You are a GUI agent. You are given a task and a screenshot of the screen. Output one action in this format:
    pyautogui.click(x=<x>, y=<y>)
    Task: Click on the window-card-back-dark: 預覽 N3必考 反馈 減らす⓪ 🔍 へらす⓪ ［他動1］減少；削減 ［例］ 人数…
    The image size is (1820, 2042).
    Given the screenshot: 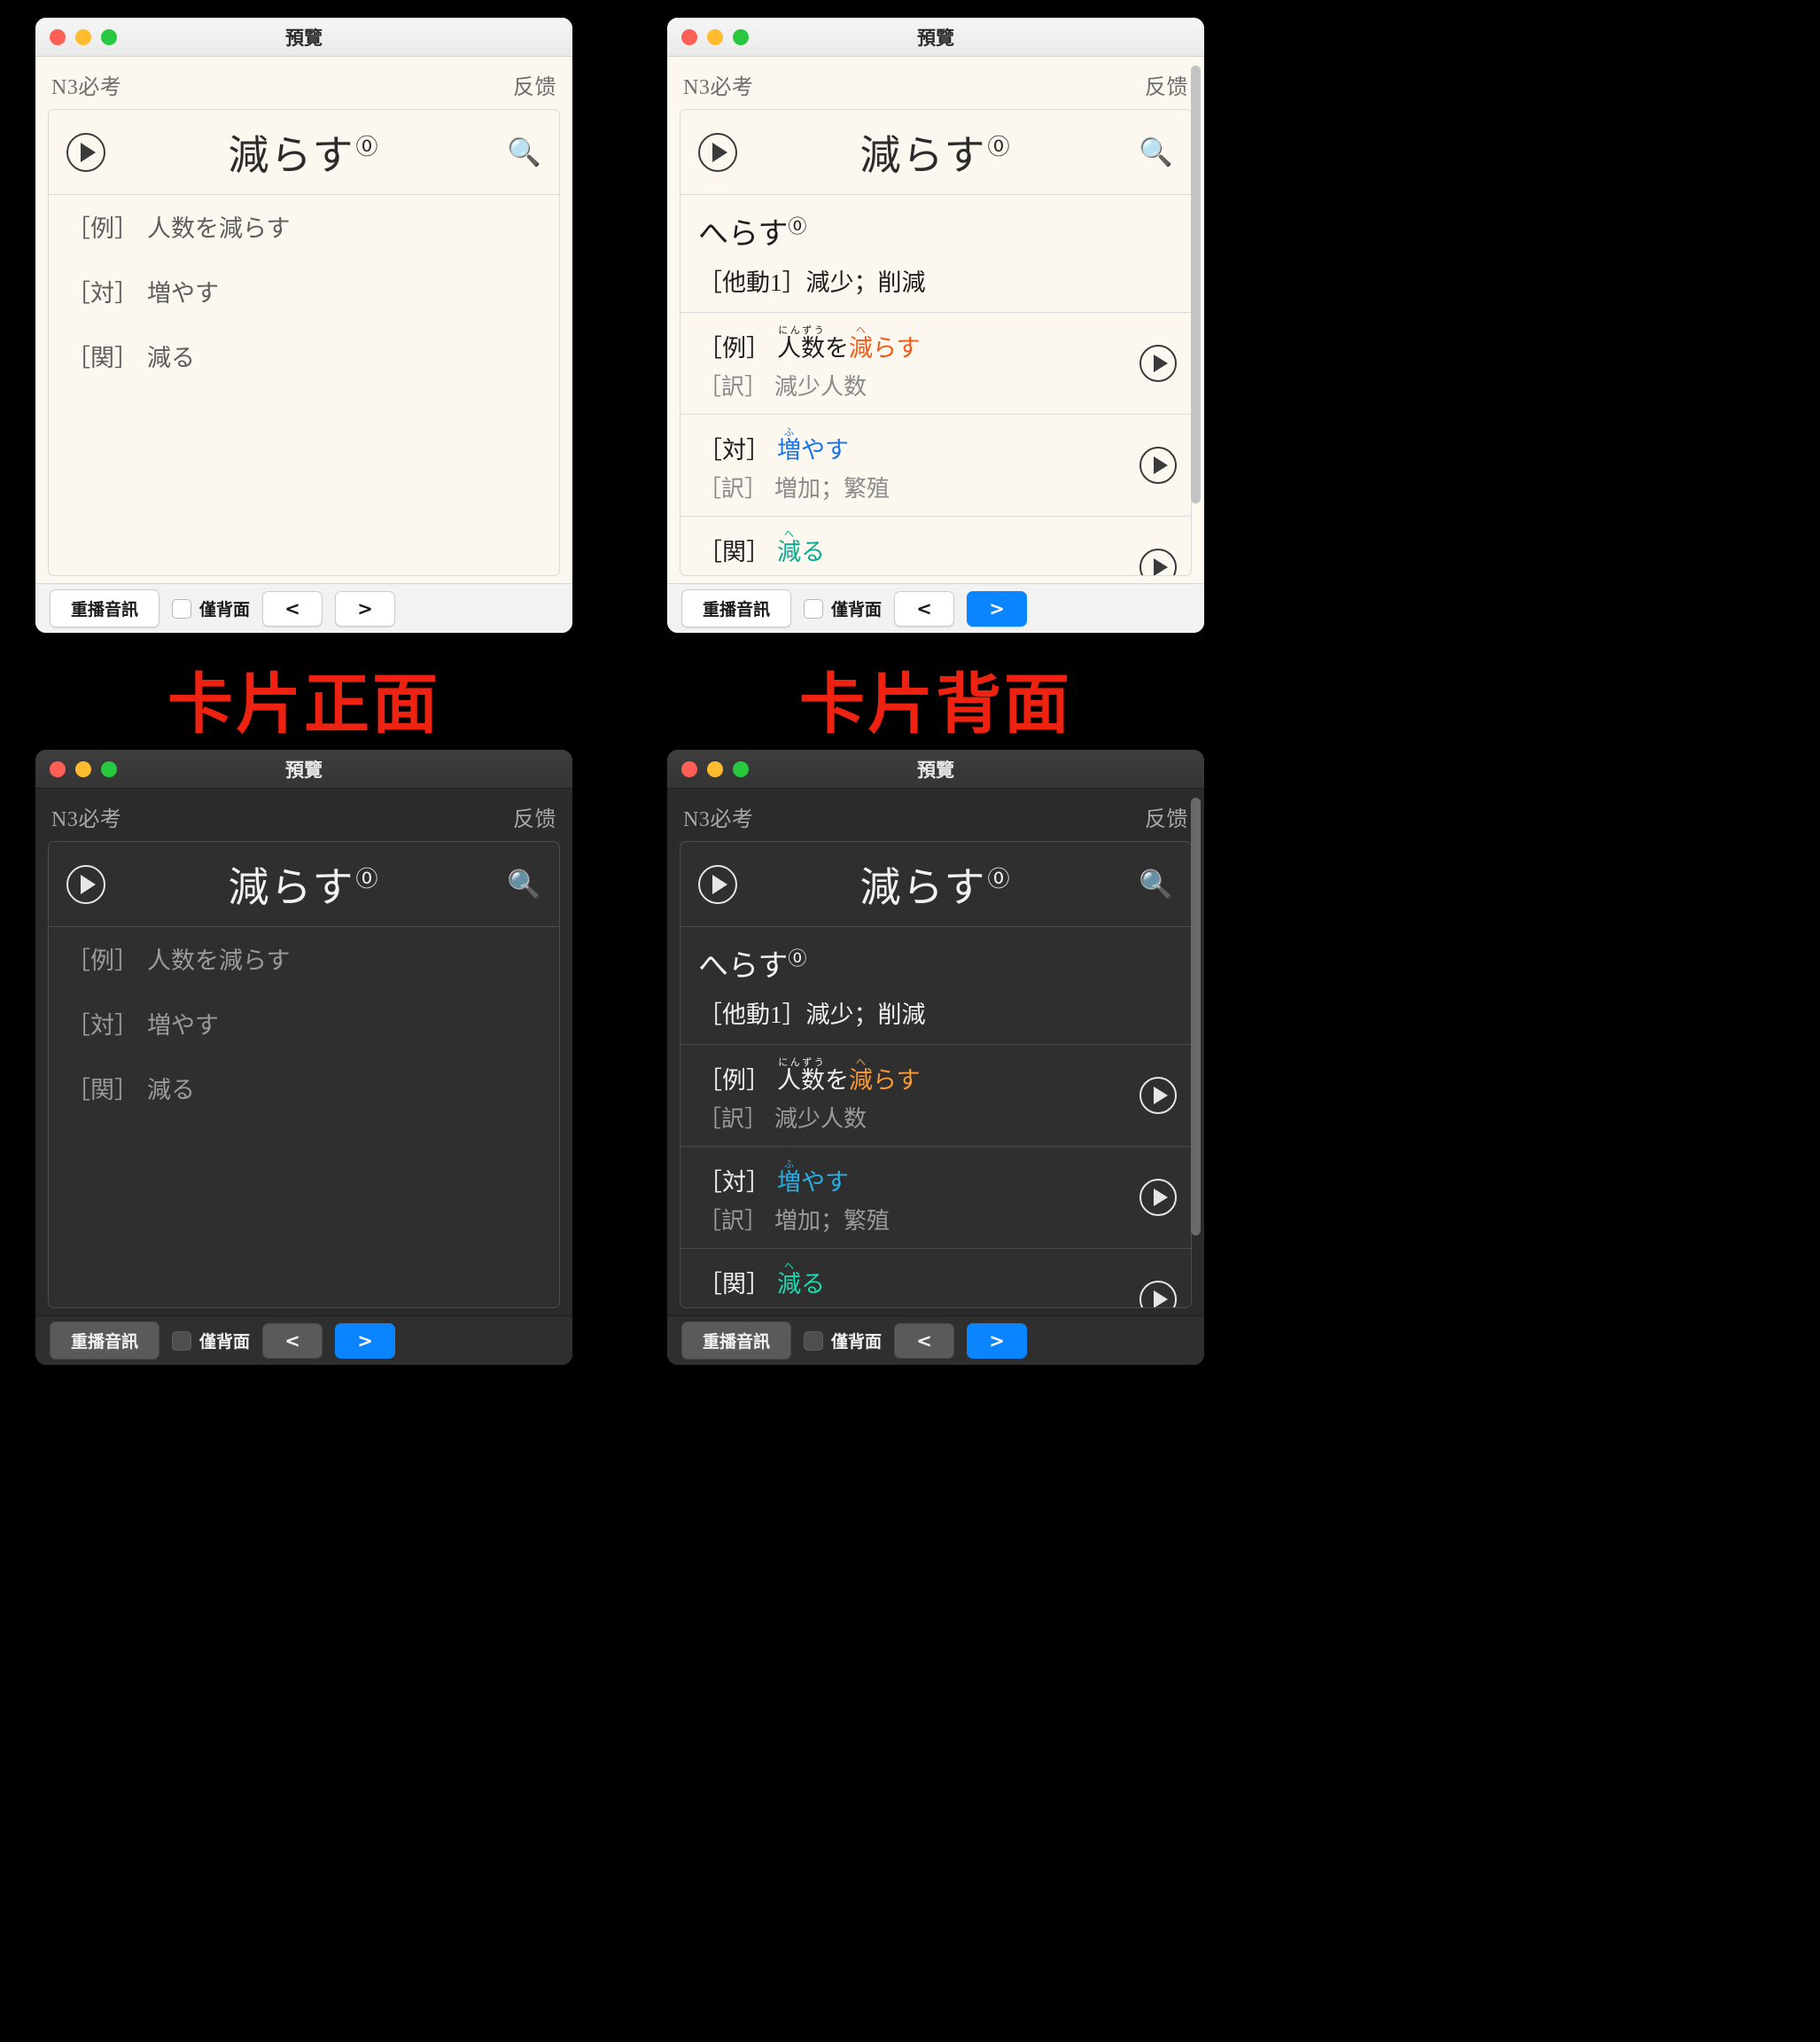 What is the action you would take?
    pyautogui.click(x=935, y=1058)
    